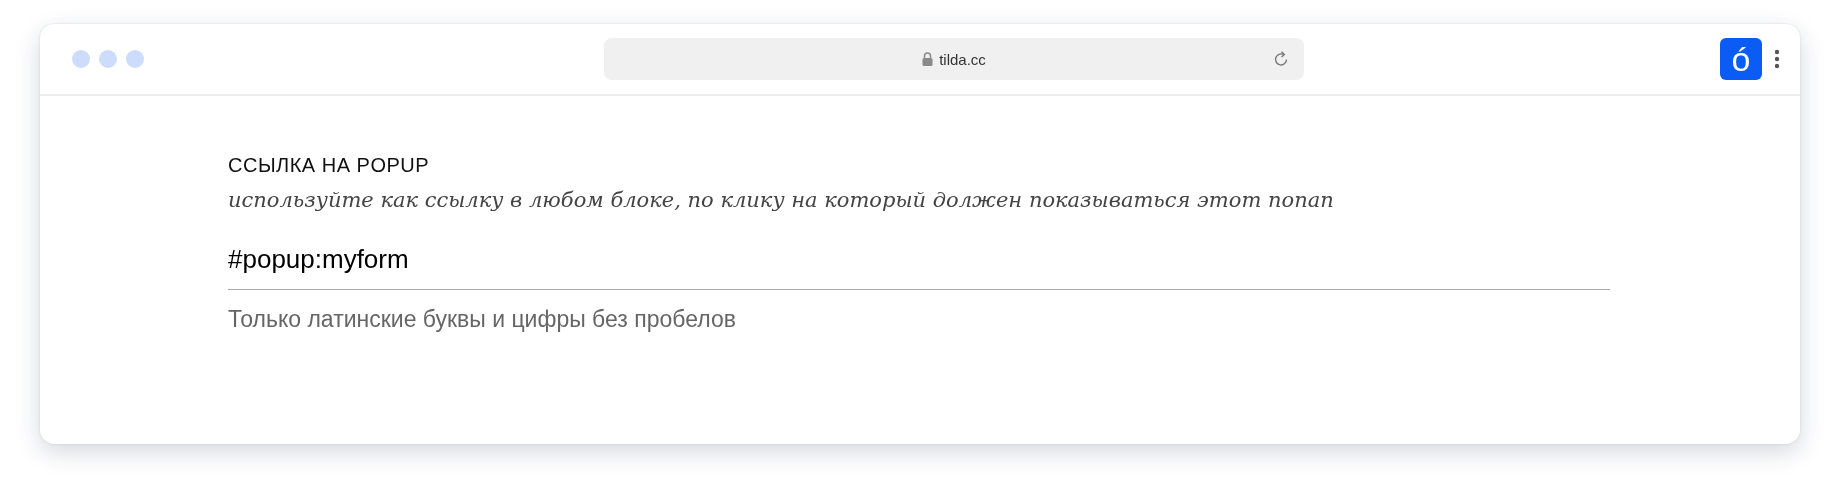  I want to click on url-text: tilda.cc, so click(962, 59).